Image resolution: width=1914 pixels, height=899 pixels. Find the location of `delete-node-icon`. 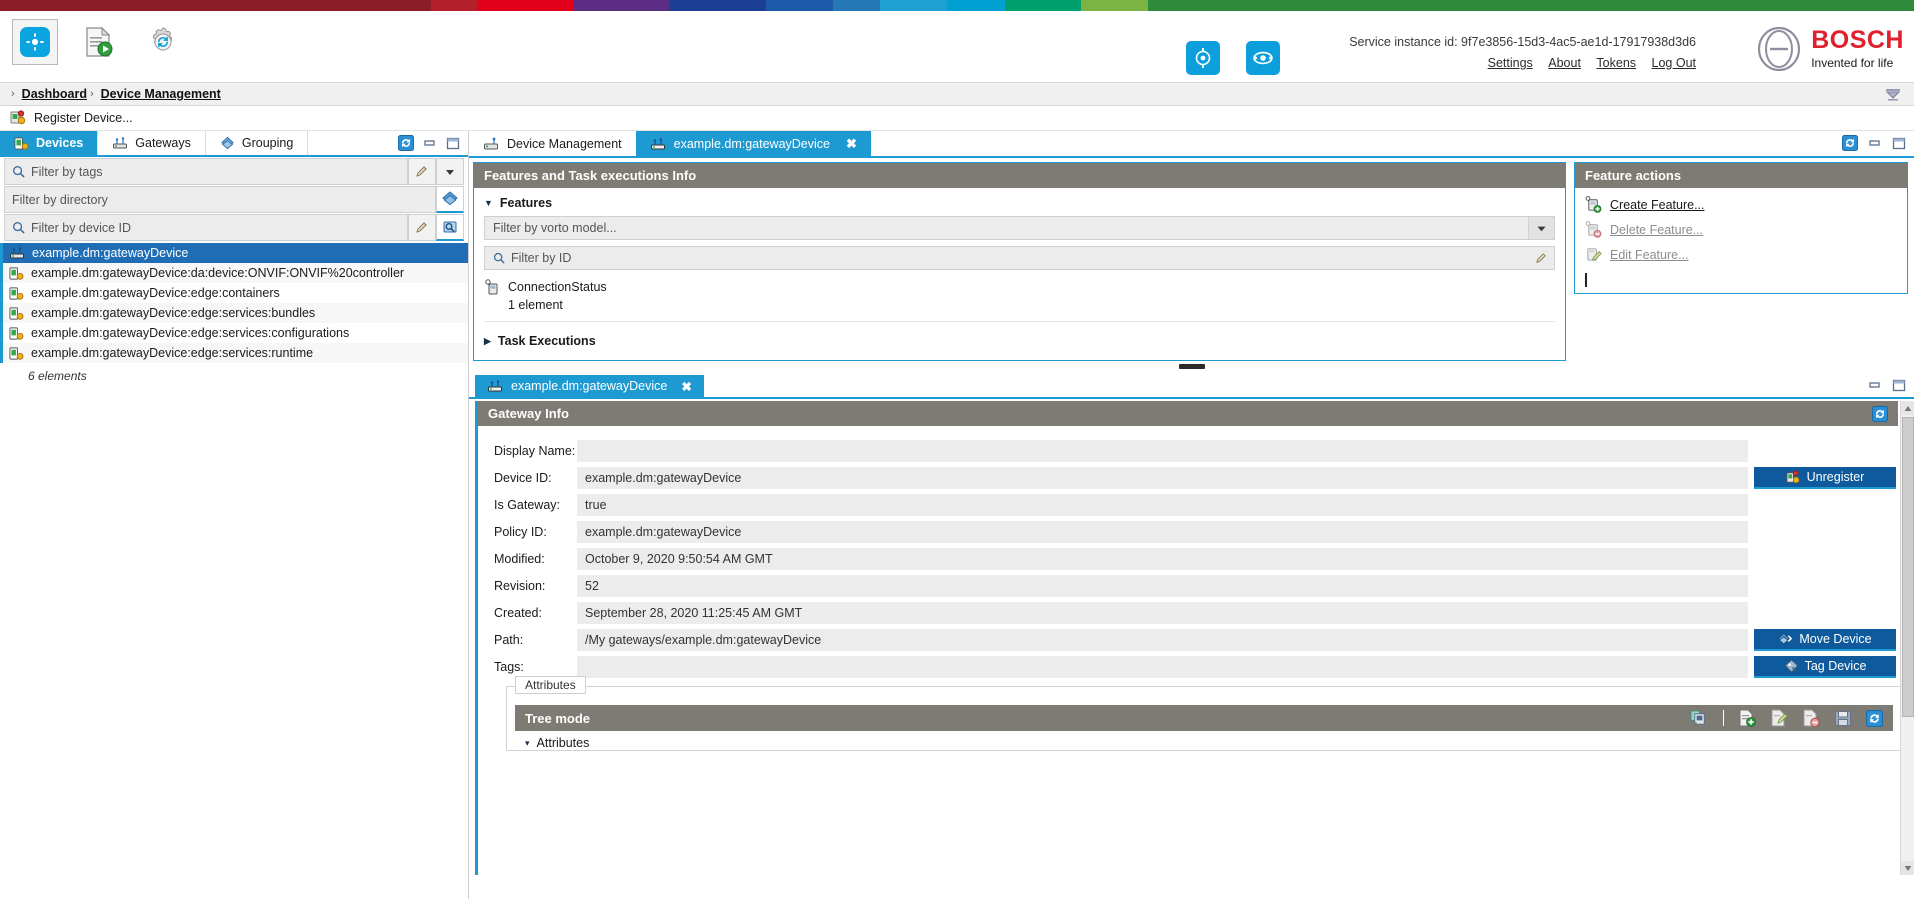

delete-node-icon is located at coordinates (1811, 718).